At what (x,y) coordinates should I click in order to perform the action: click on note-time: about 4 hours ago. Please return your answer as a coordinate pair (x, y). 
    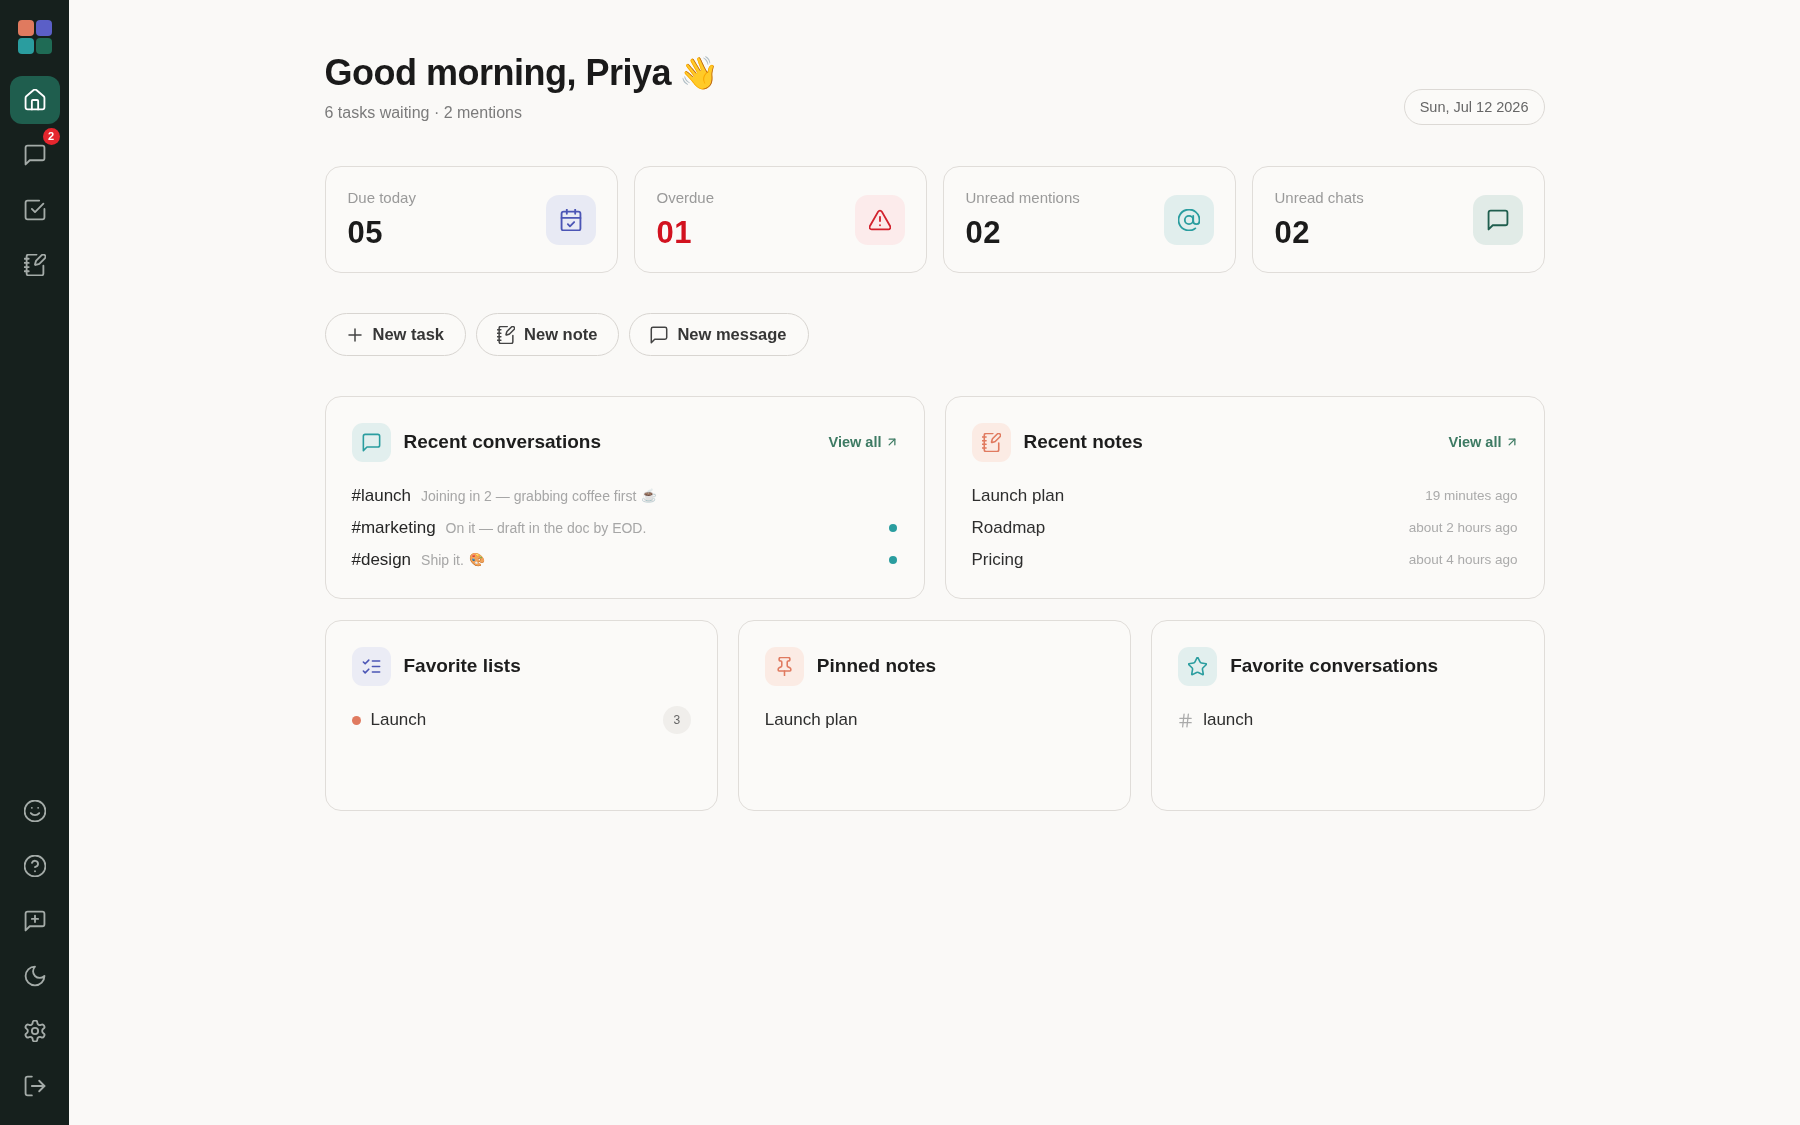
    Looking at the image, I should click on (1463, 560).